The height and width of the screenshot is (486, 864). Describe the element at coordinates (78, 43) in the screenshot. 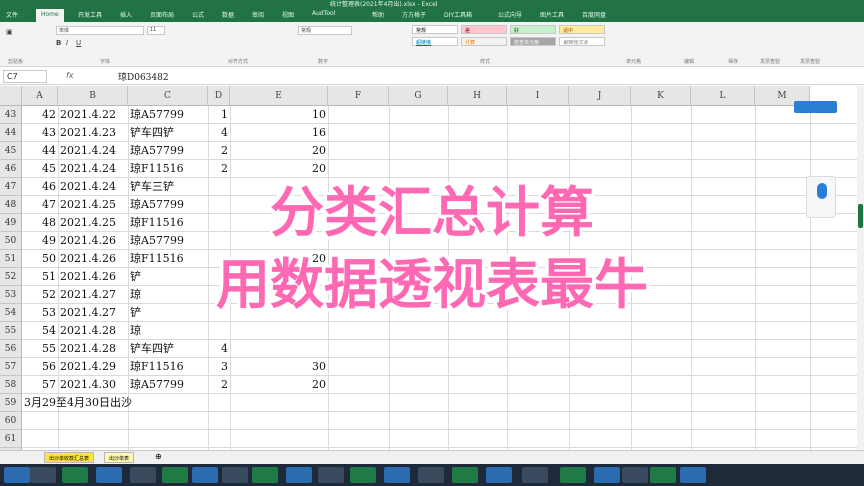

I see `underline-button: U` at that location.